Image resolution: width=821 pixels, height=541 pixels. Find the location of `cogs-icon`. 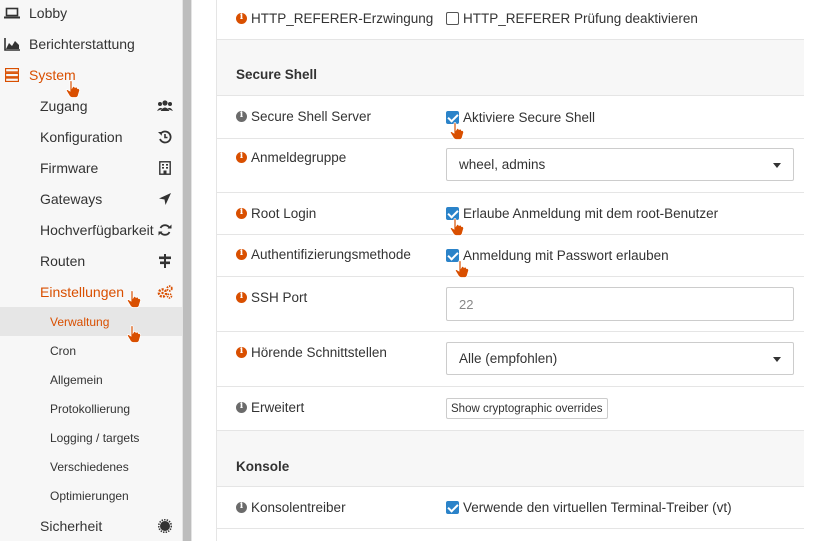

cogs-icon is located at coordinates (165, 292).